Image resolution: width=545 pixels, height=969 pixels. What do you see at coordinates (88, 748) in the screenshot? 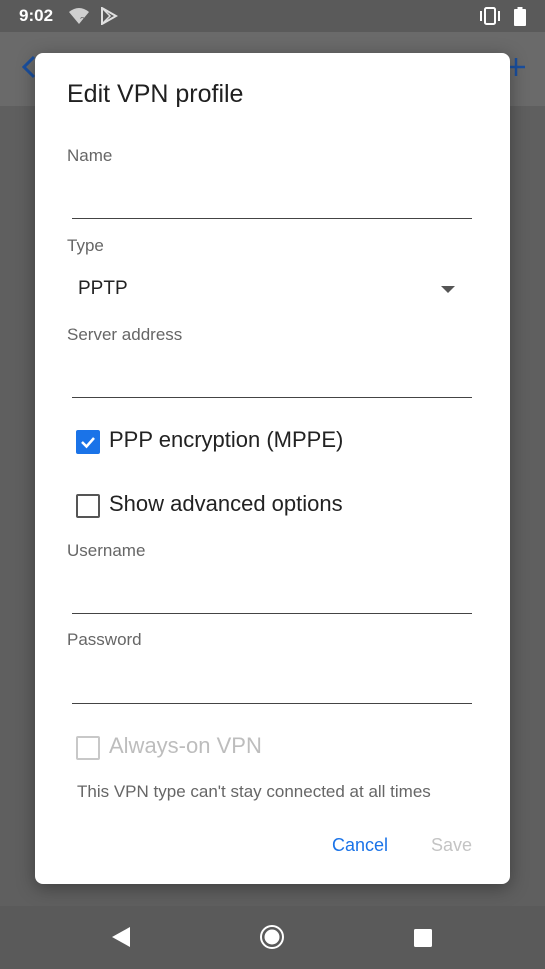
I see `always-on-checkbox` at bounding box center [88, 748].